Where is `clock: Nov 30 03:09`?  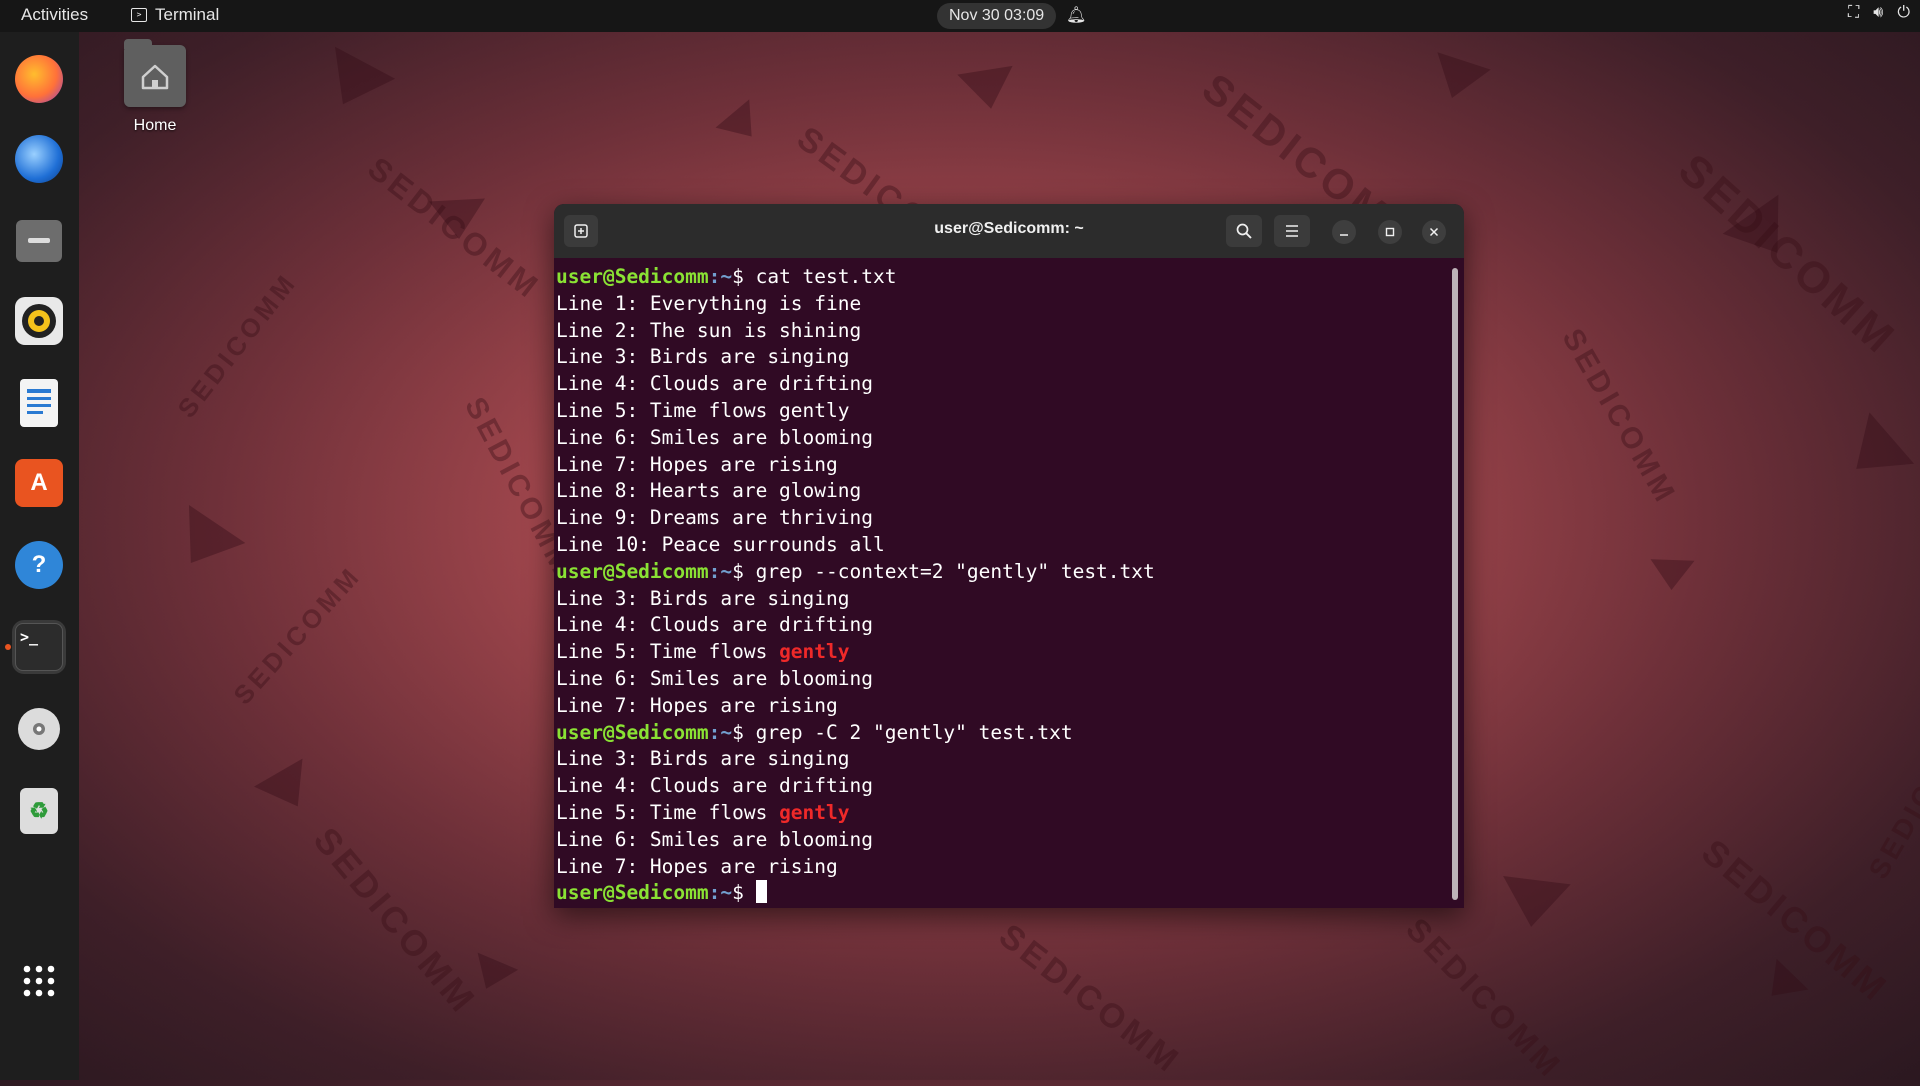 clock: Nov 30 03:09 is located at coordinates (997, 16).